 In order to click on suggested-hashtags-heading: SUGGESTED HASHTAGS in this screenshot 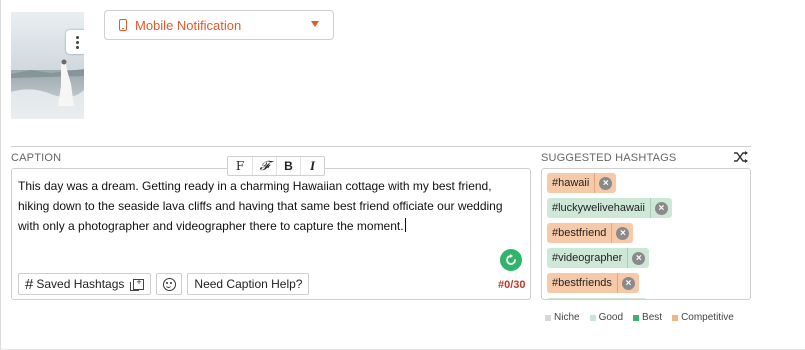, I will do `click(609, 158)`.